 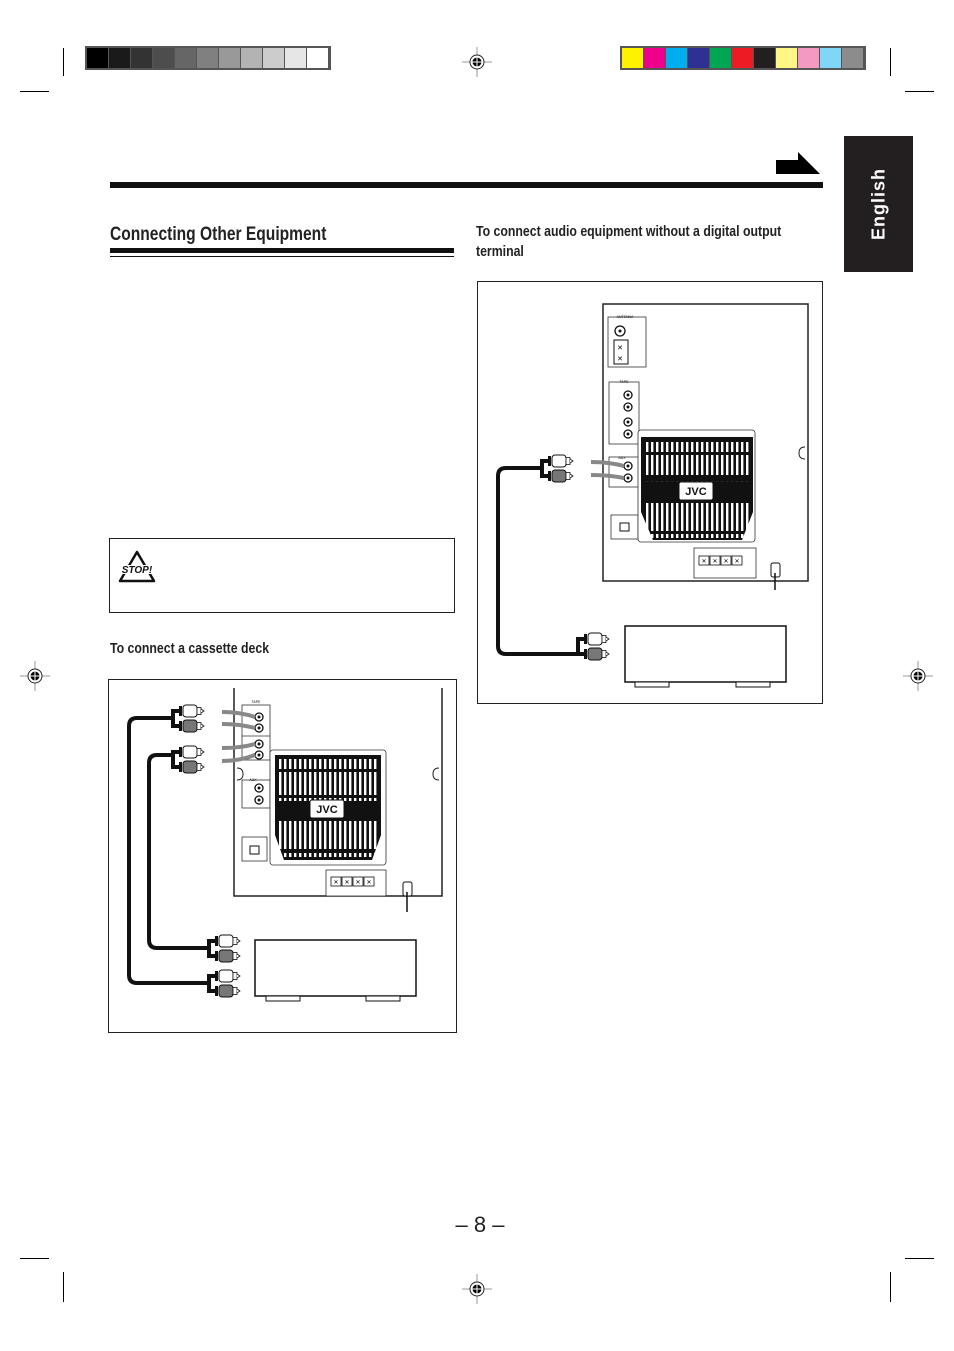 What do you see at coordinates (190, 648) in the screenshot?
I see `cassette-heading: To connect a cassette deck` at bounding box center [190, 648].